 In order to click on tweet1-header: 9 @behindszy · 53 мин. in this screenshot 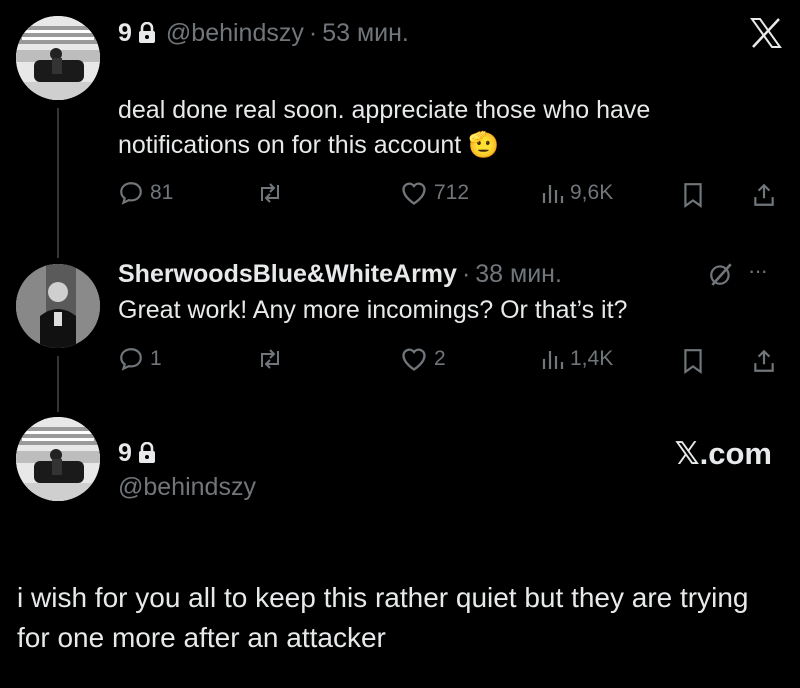, I will do `click(263, 33)`.